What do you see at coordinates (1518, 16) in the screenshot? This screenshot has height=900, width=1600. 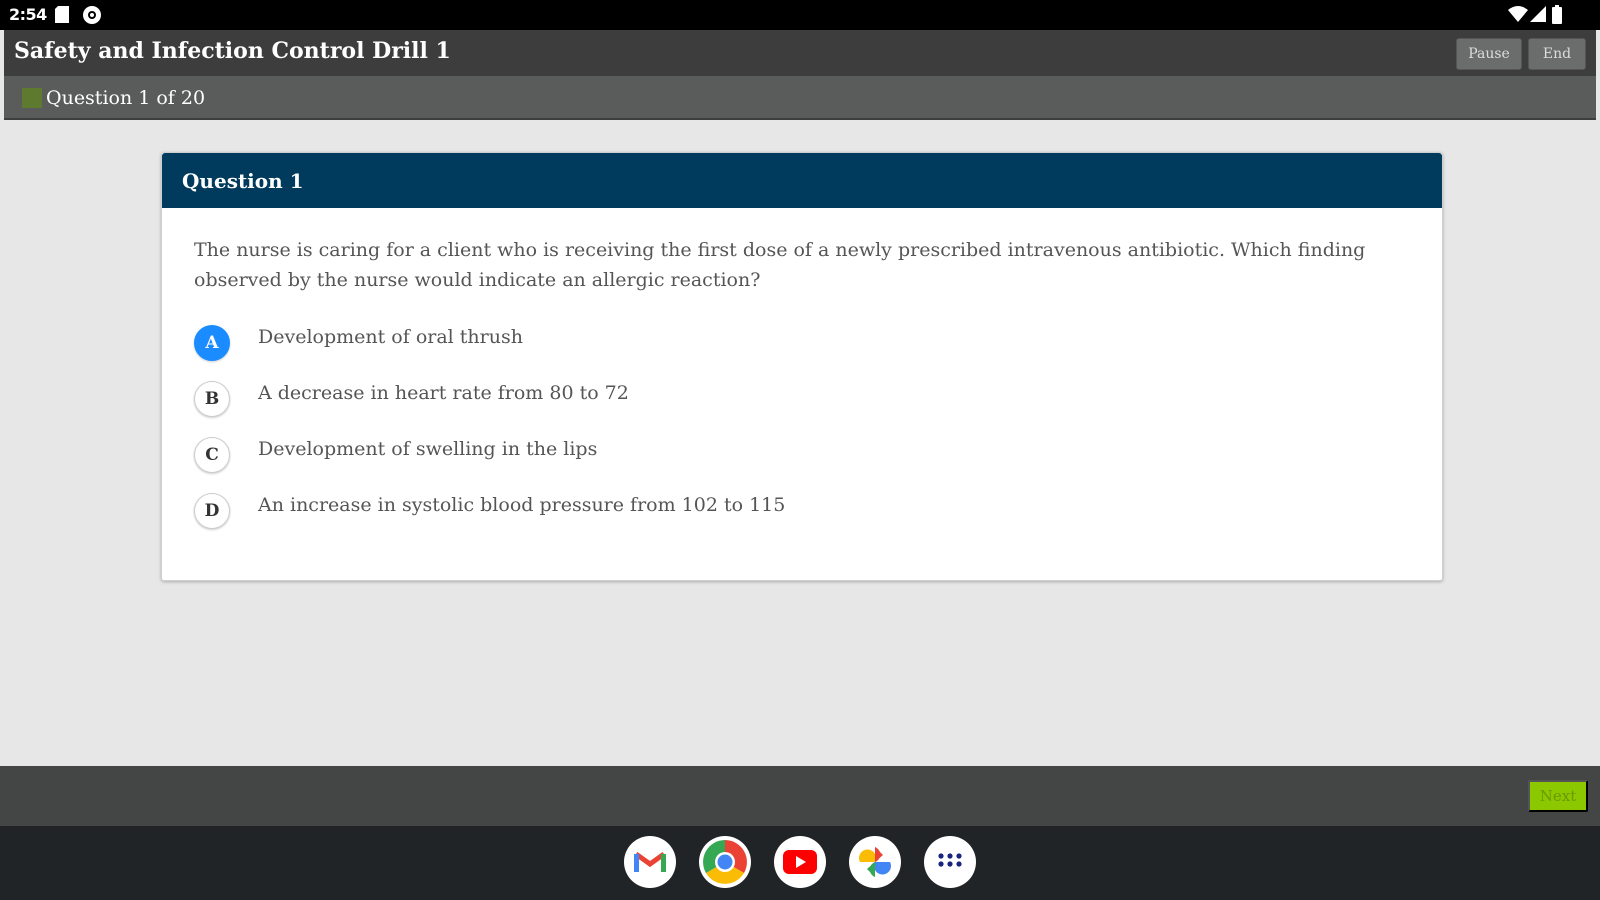 I see `wifi-icon` at bounding box center [1518, 16].